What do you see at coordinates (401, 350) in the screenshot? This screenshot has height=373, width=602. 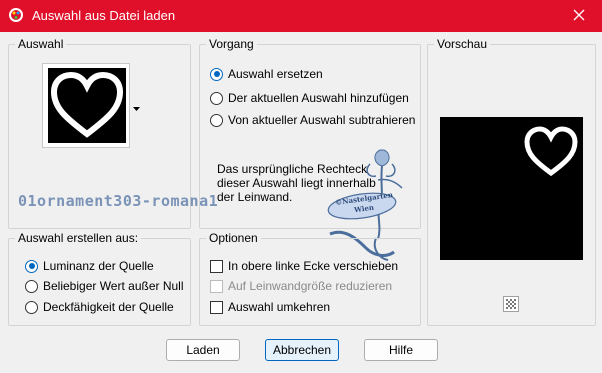 I see `help-button: Hilfe` at bounding box center [401, 350].